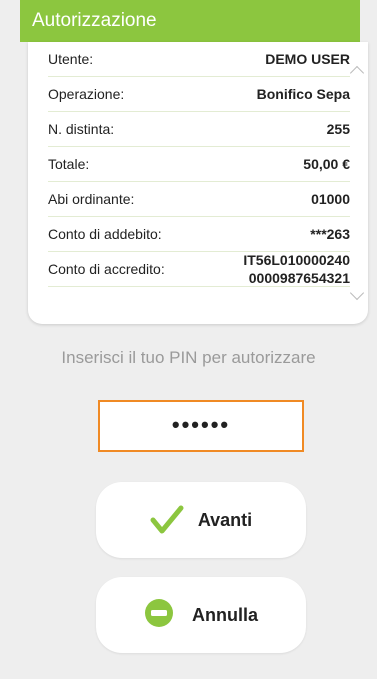 This screenshot has height=679, width=377. Describe the element at coordinates (296, 269) in the screenshot. I see `detail-value: IT56L010000240 0000987654321` at that location.